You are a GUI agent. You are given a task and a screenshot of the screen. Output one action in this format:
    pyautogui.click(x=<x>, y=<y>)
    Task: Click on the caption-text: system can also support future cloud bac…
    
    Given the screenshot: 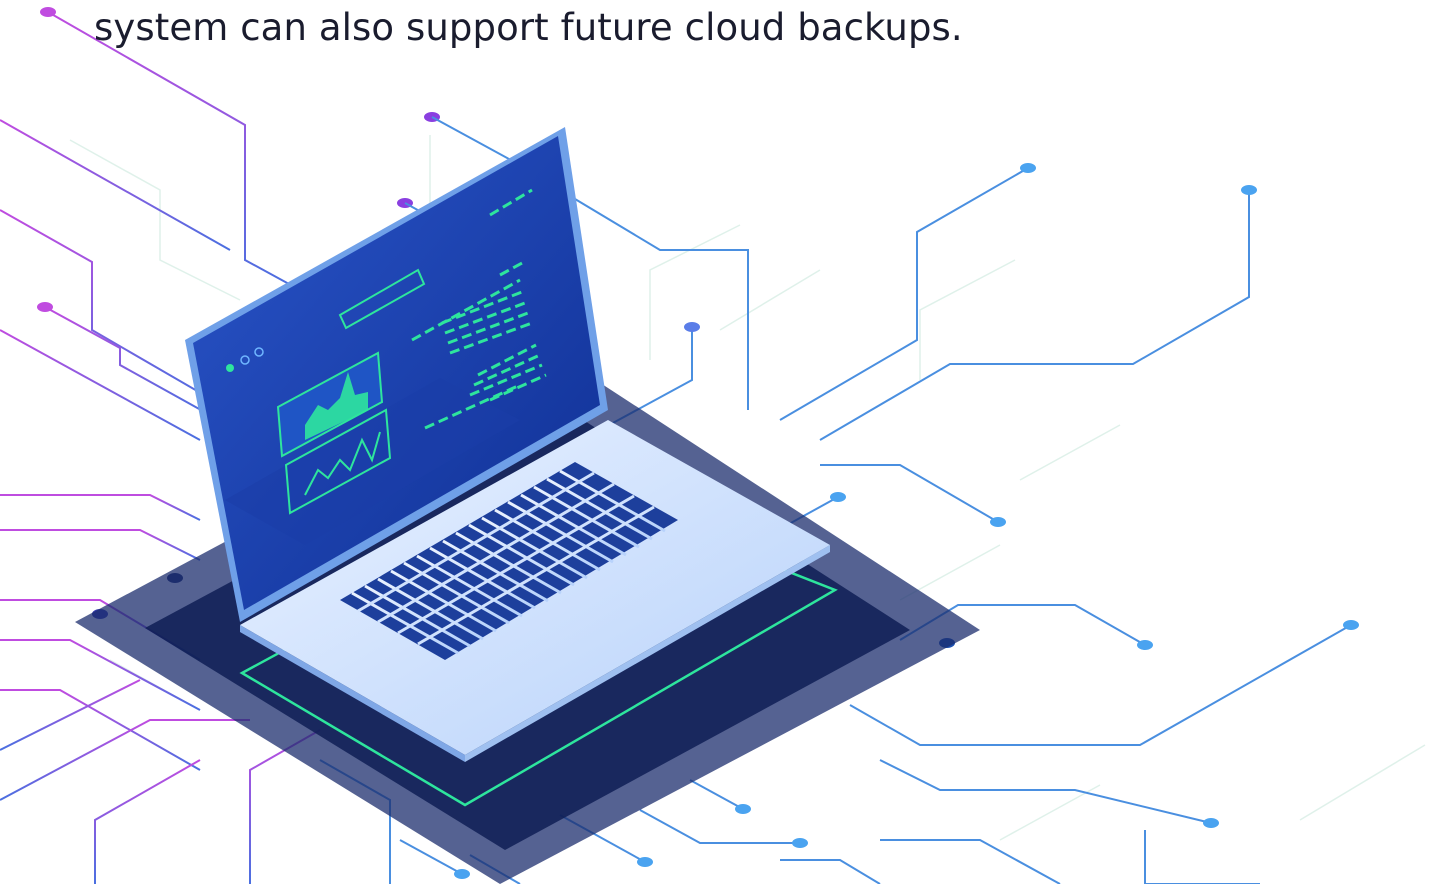 What is the action you would take?
    pyautogui.click(x=528, y=27)
    